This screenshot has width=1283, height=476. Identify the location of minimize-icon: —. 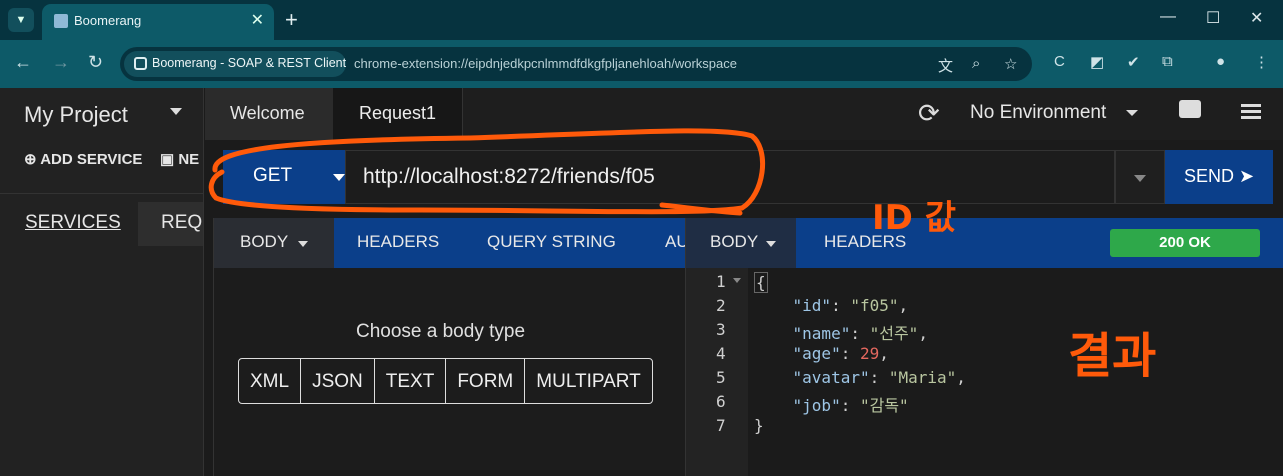
(1168, 17).